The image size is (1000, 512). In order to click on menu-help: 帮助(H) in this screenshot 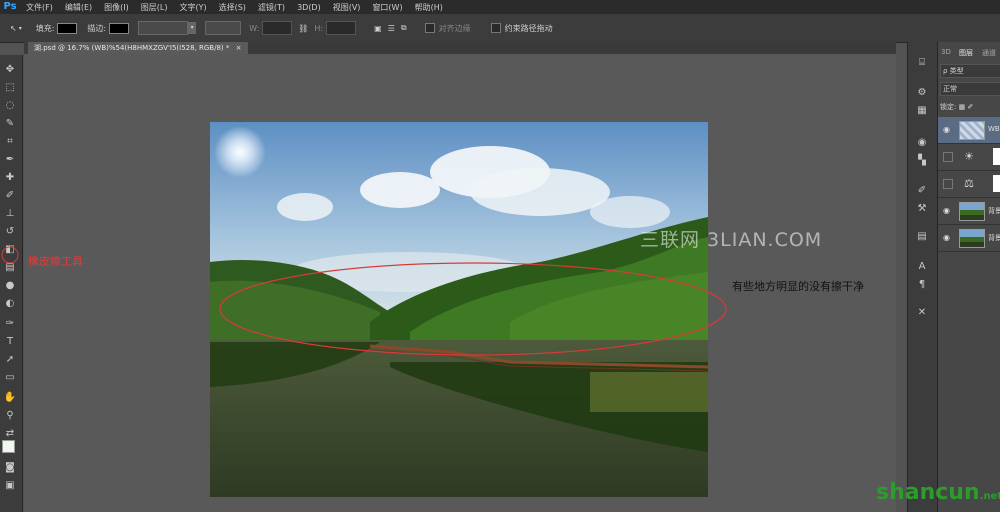, I will do `click(429, 7)`.